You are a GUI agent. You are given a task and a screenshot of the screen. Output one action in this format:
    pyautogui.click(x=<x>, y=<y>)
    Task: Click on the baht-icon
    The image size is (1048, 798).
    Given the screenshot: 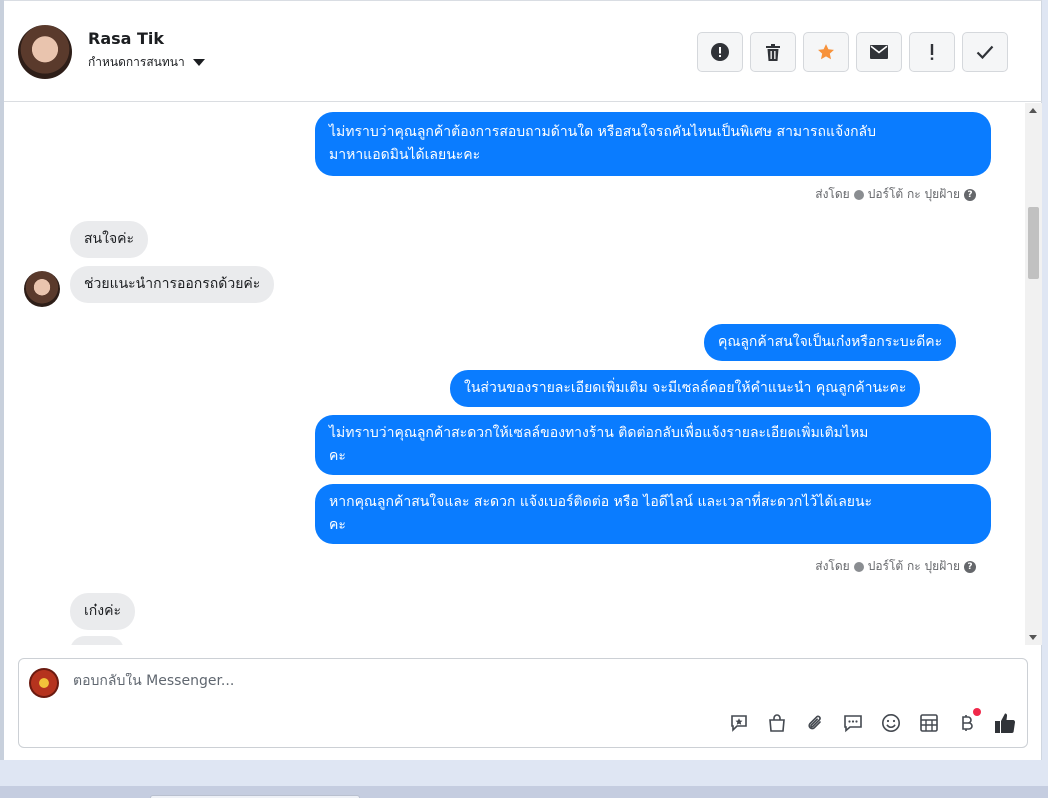 What is the action you would take?
    pyautogui.click(x=967, y=723)
    